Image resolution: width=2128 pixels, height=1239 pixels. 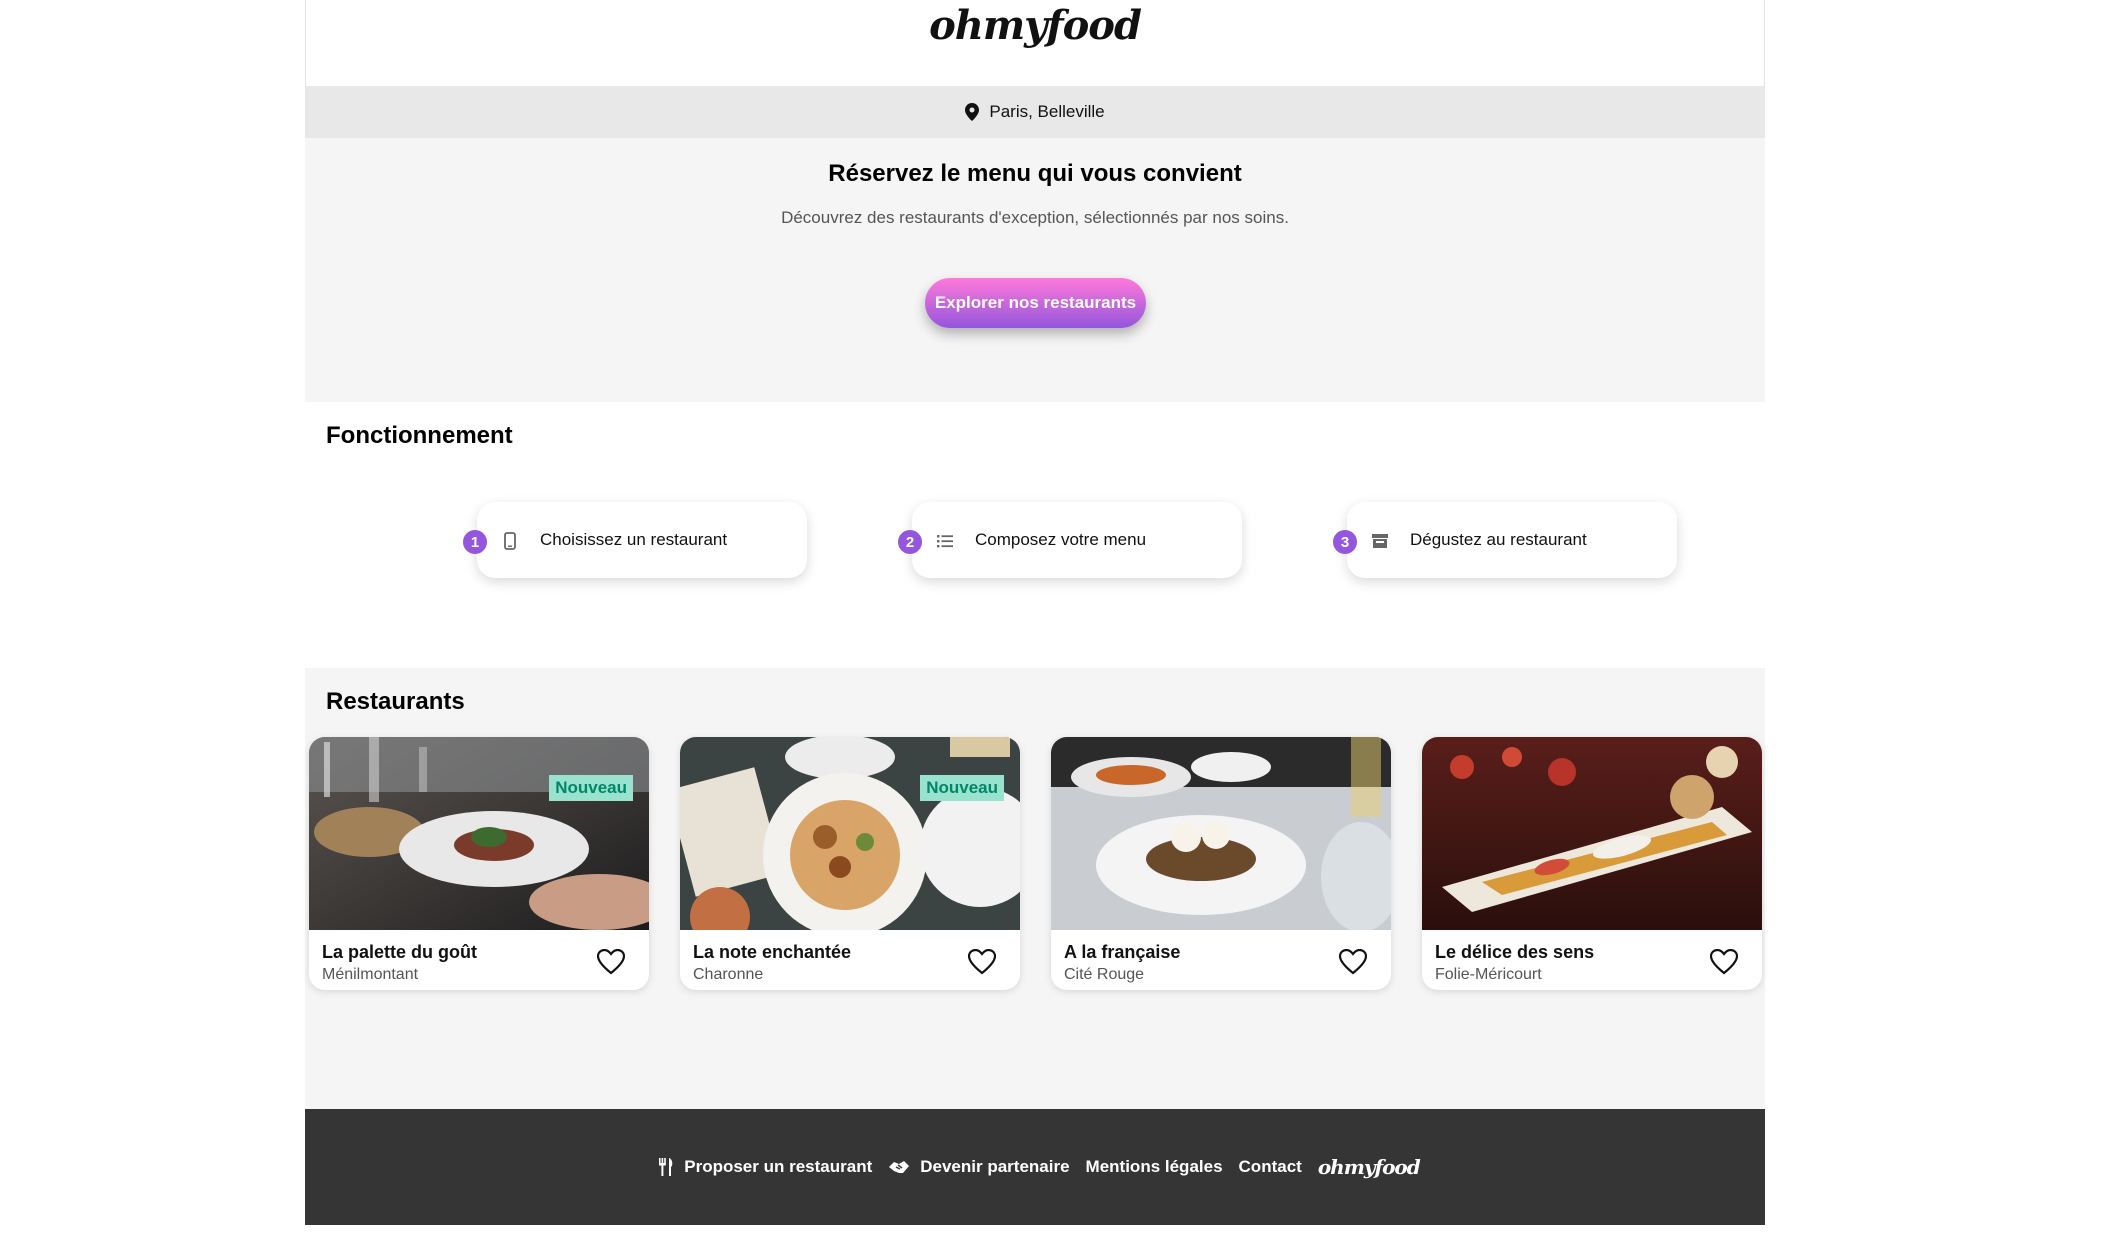 What do you see at coordinates (1035, 25) in the screenshot?
I see `site-logo: ohmyfood` at bounding box center [1035, 25].